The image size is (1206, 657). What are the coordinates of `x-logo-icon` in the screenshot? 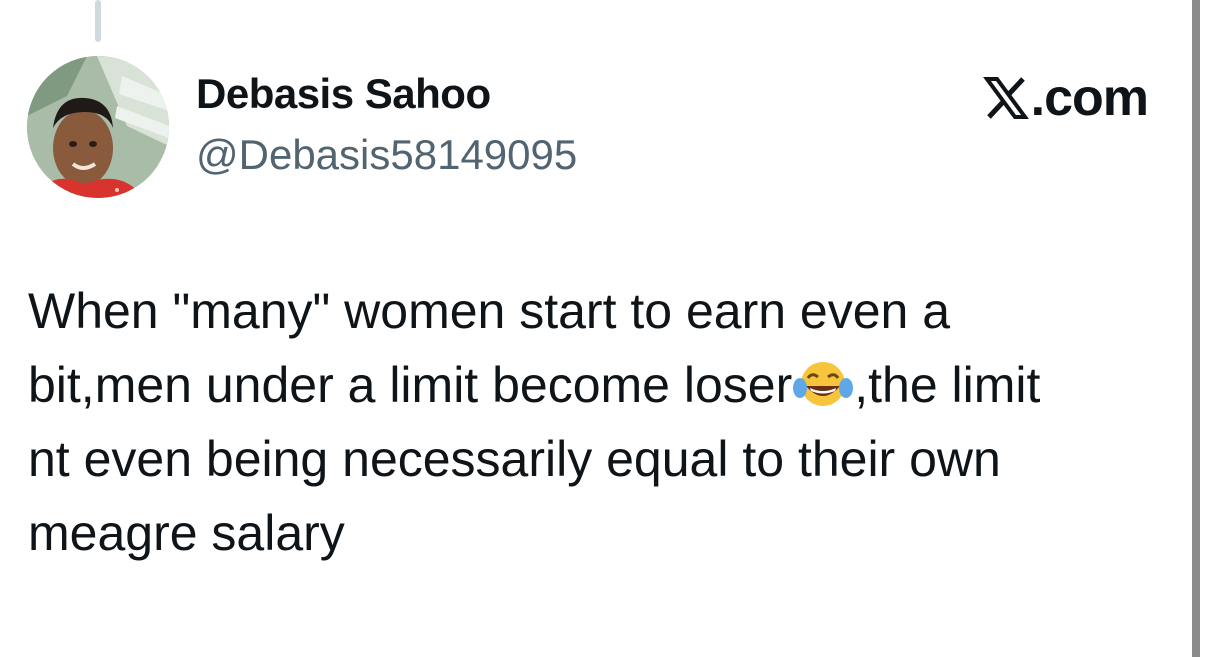 It's located at (1005, 98).